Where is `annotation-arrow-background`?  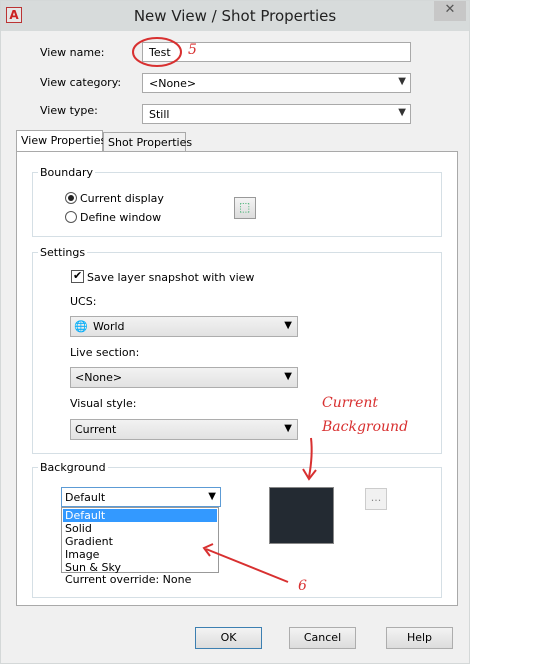 annotation-arrow-background is located at coordinates (310, 457).